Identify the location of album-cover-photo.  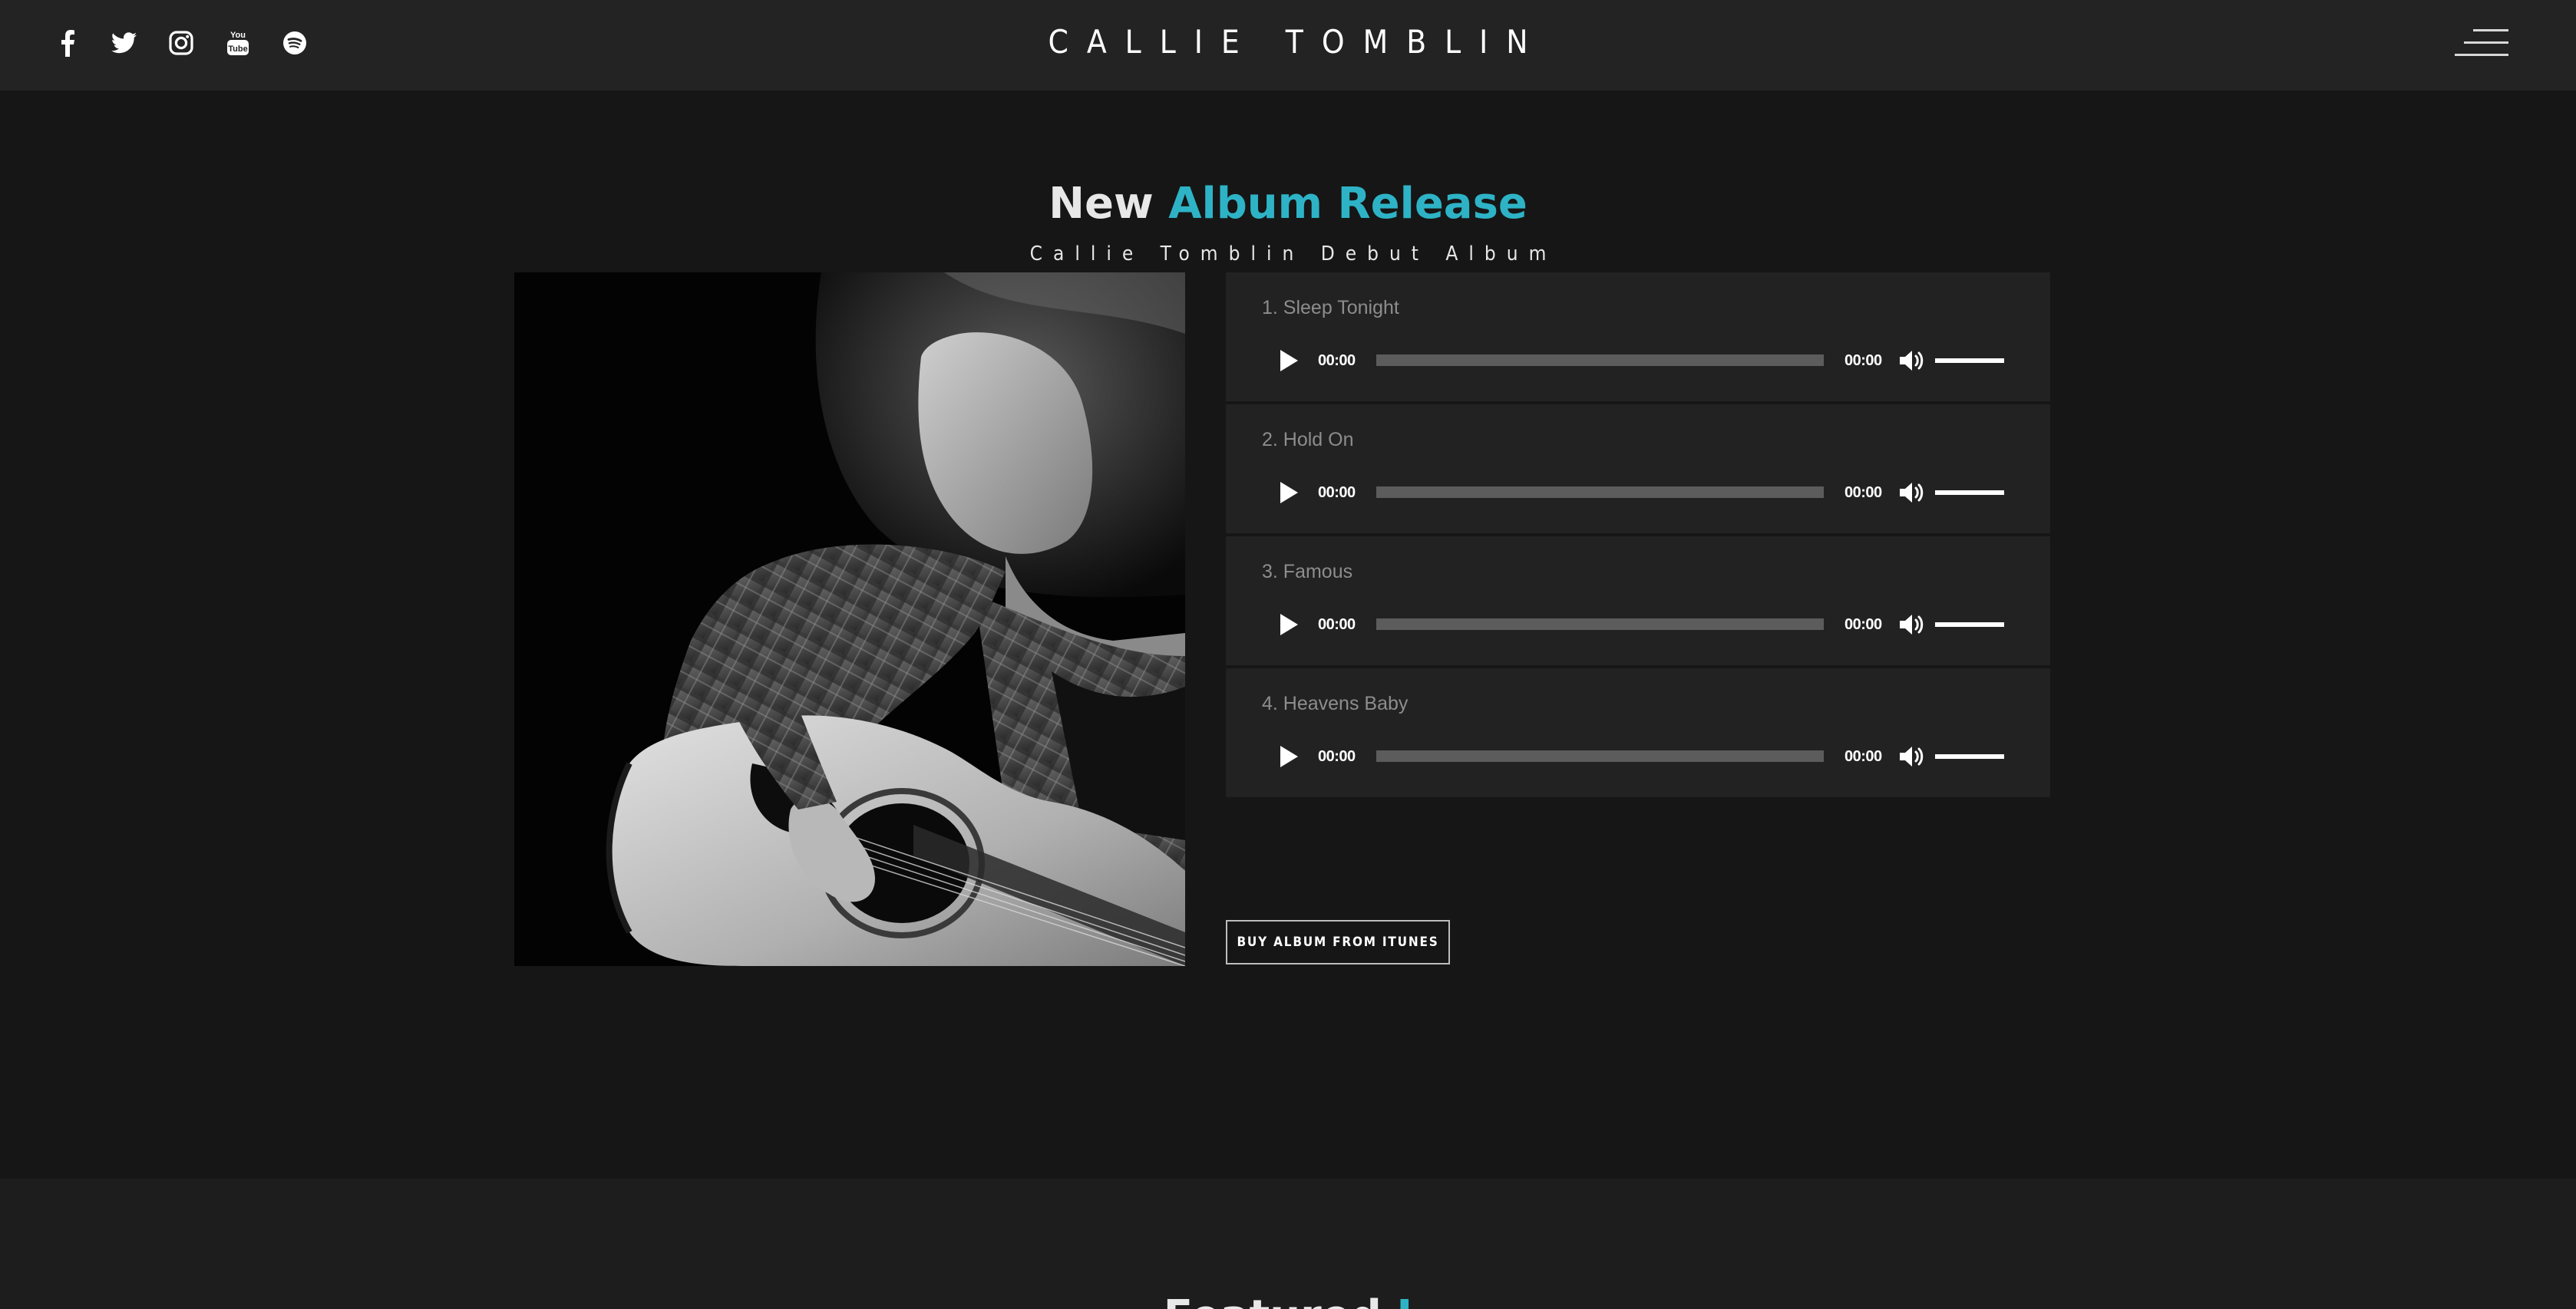
(849, 619).